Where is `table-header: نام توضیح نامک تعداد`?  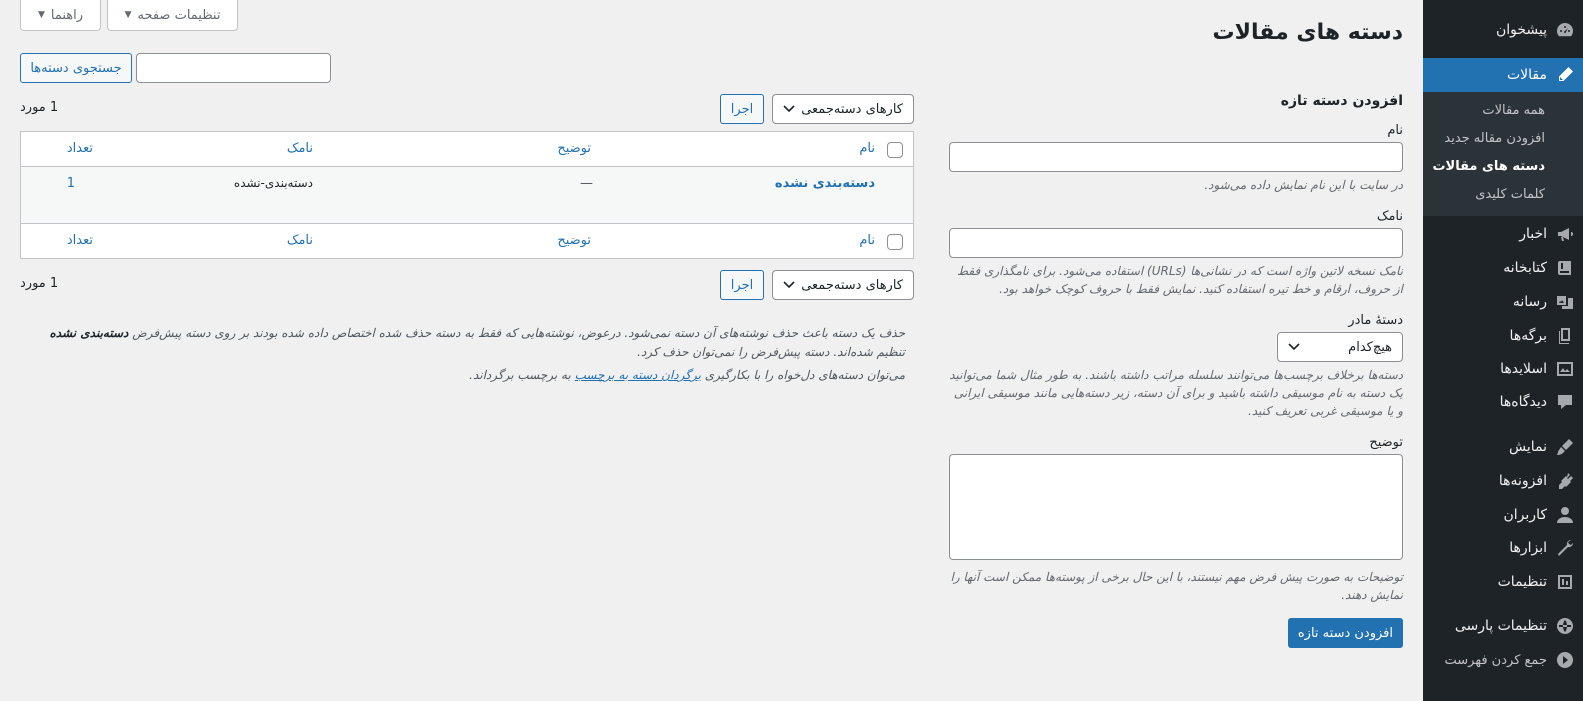
table-header: نام توضیح نامک تعداد is located at coordinates (467, 149).